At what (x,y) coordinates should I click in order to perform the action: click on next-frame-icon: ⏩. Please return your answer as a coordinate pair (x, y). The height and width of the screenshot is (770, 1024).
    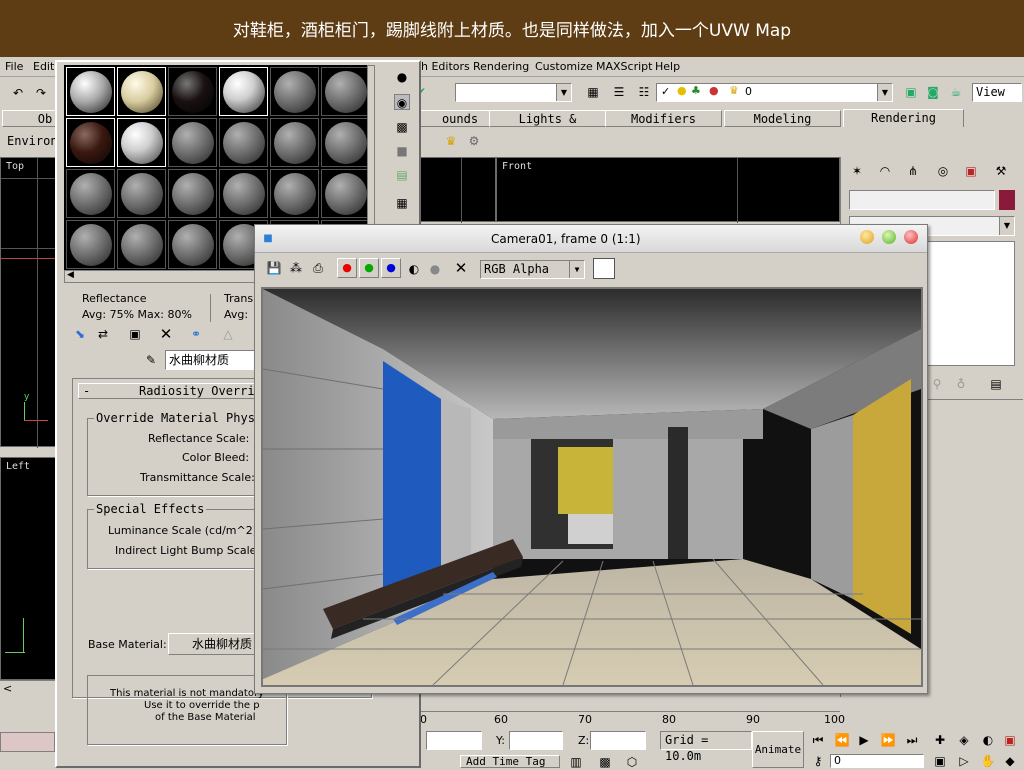
    Looking at the image, I should click on (888, 740).